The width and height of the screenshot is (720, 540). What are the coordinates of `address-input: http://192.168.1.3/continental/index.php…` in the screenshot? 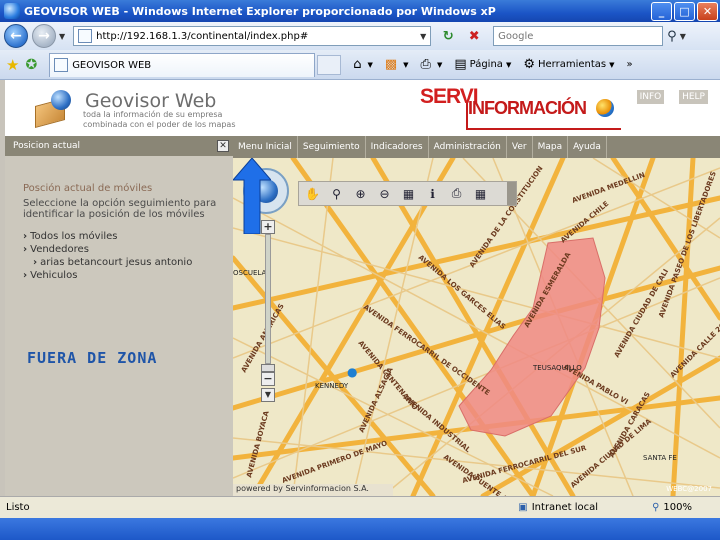 It's located at (252, 36).